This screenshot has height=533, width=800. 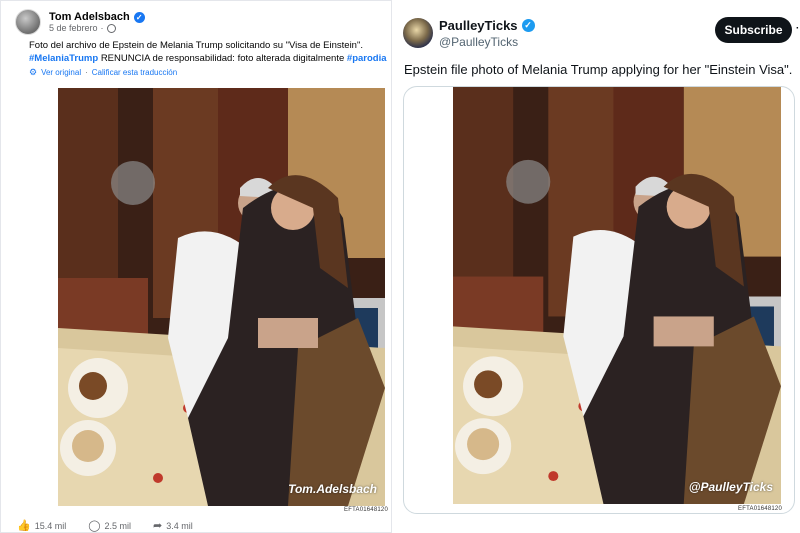 I want to click on verified-badge-icon: ✓, so click(x=139, y=17).